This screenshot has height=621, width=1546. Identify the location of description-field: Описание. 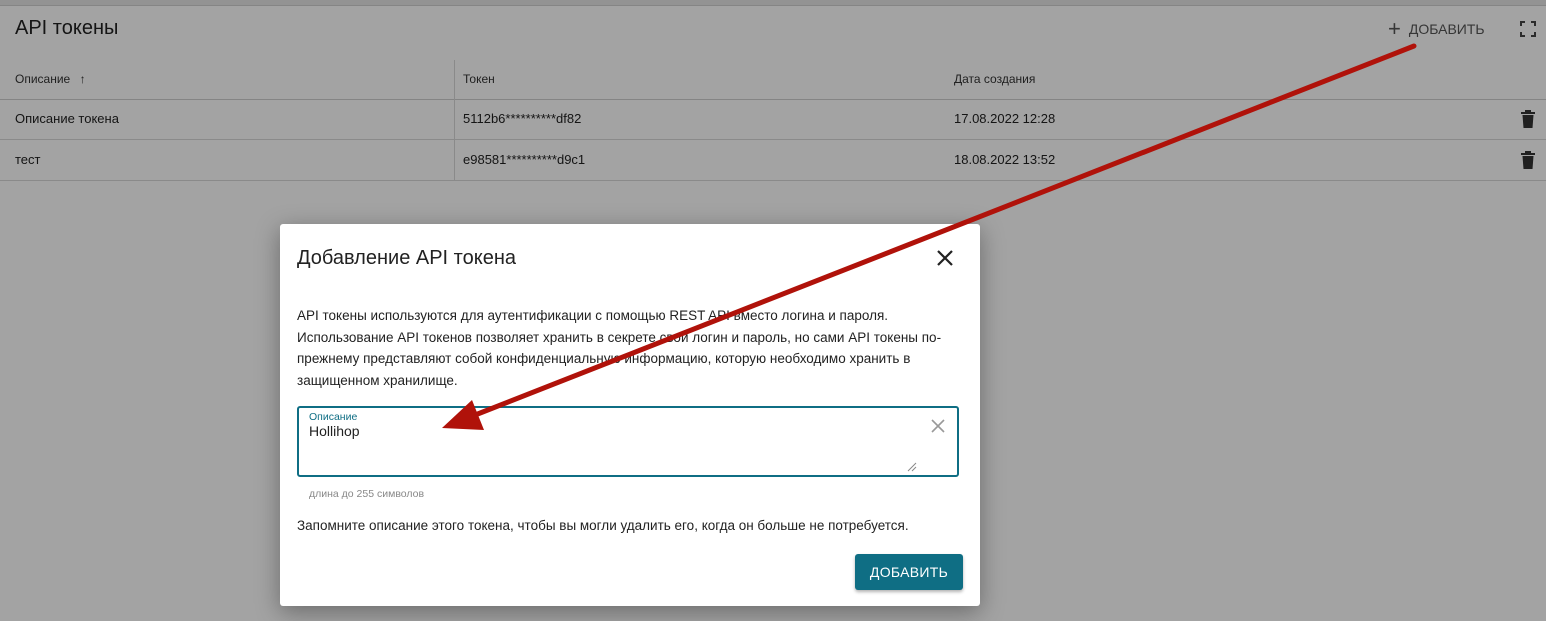
(628, 441).